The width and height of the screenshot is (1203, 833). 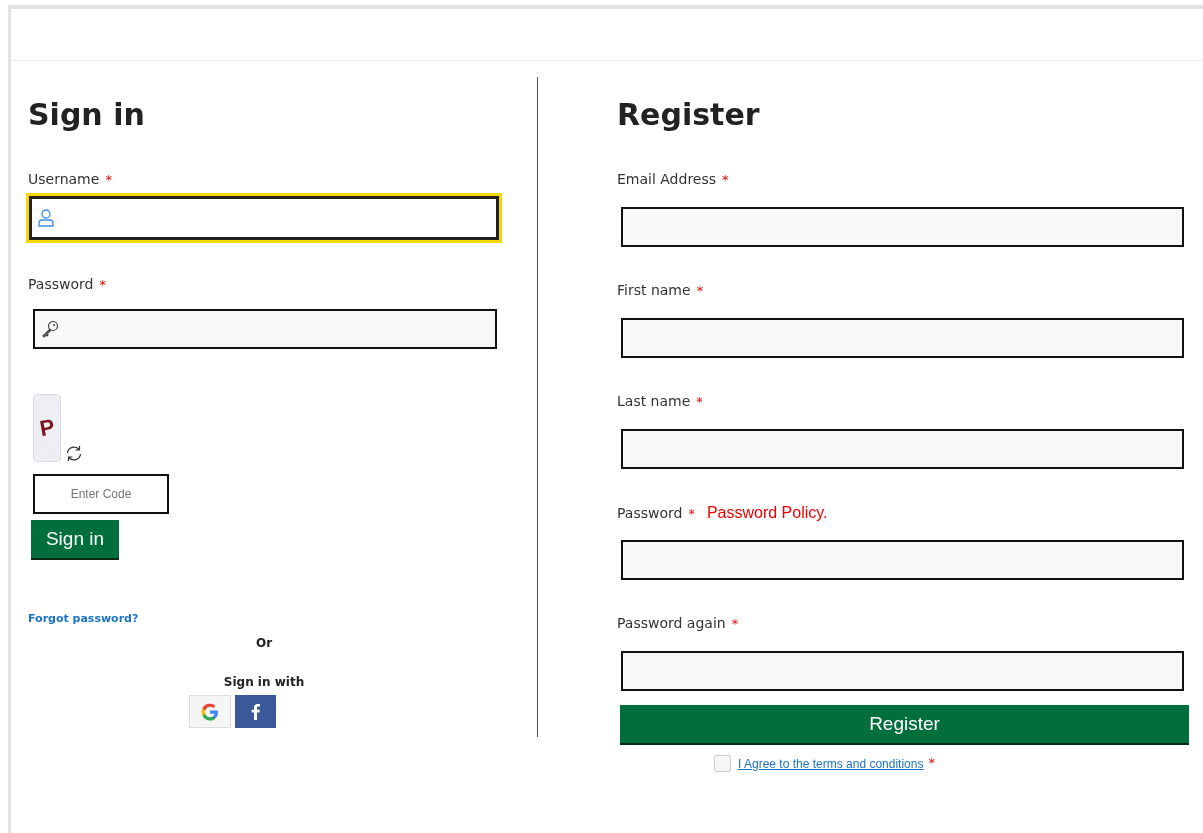 What do you see at coordinates (264, 682) in the screenshot?
I see `social-heading: Sign in with` at bounding box center [264, 682].